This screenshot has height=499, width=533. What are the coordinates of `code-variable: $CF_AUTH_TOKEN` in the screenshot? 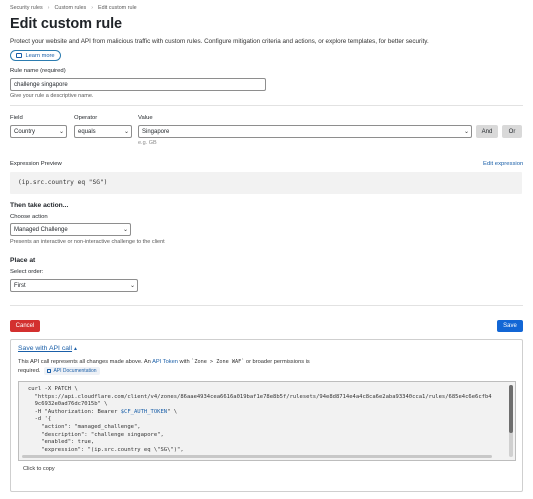 It's located at (144, 411).